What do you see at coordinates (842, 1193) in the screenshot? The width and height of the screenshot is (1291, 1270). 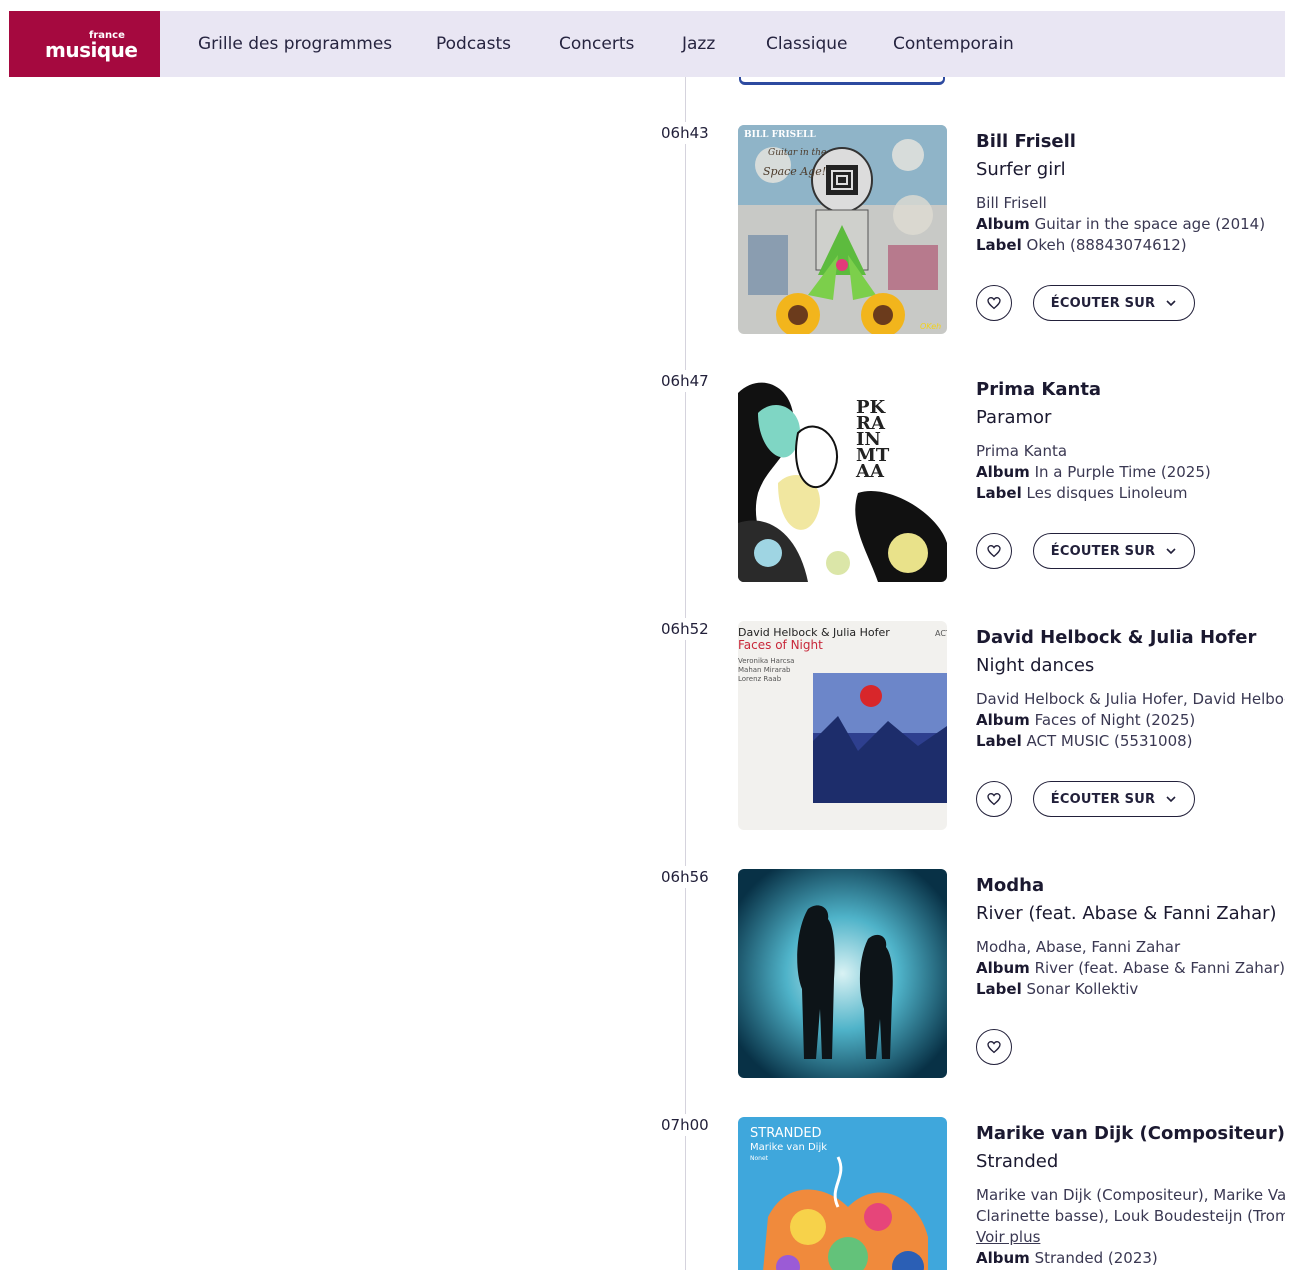 I see `album-cover: STRANDED Marike van Dijk Nonet` at bounding box center [842, 1193].